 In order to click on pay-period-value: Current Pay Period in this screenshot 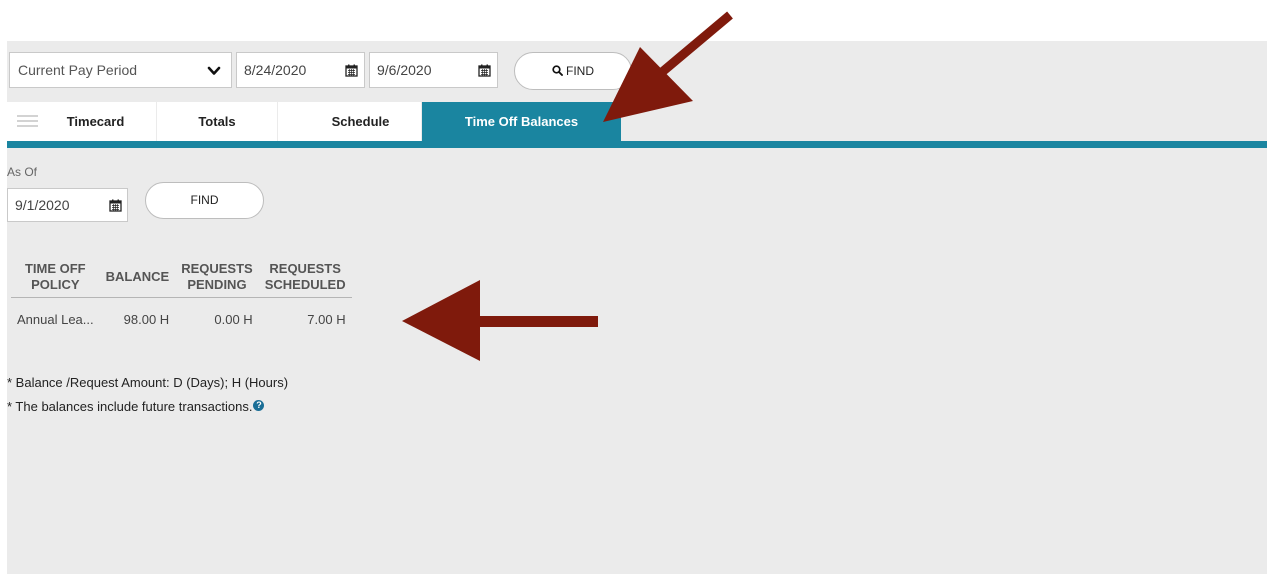, I will do `click(78, 70)`.